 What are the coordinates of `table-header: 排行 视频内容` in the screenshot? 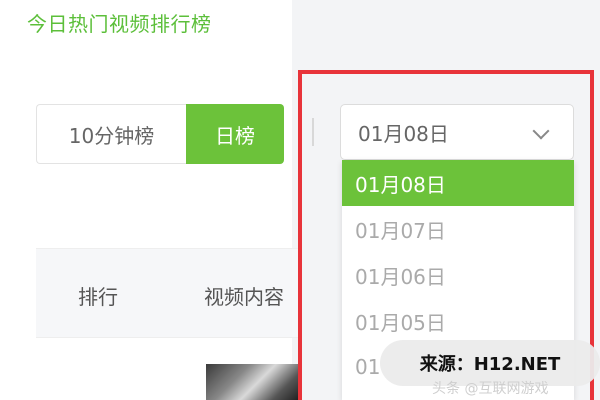 It's located at (167, 293).